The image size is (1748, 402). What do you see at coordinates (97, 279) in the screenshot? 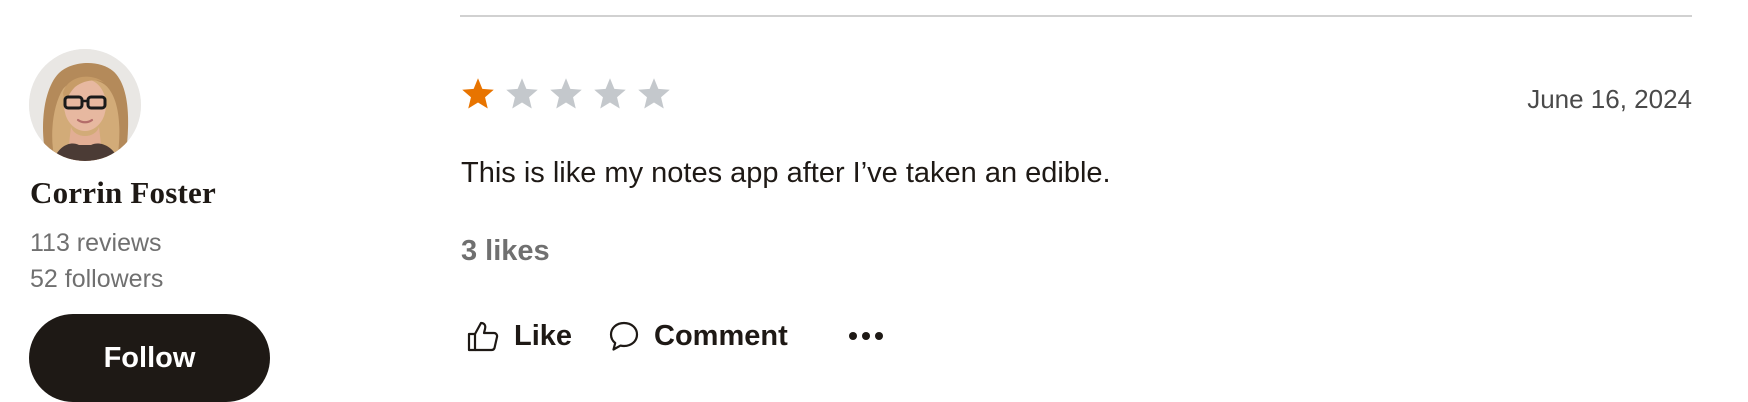
I see `reviewer-followers-count: 52 followers` at bounding box center [97, 279].